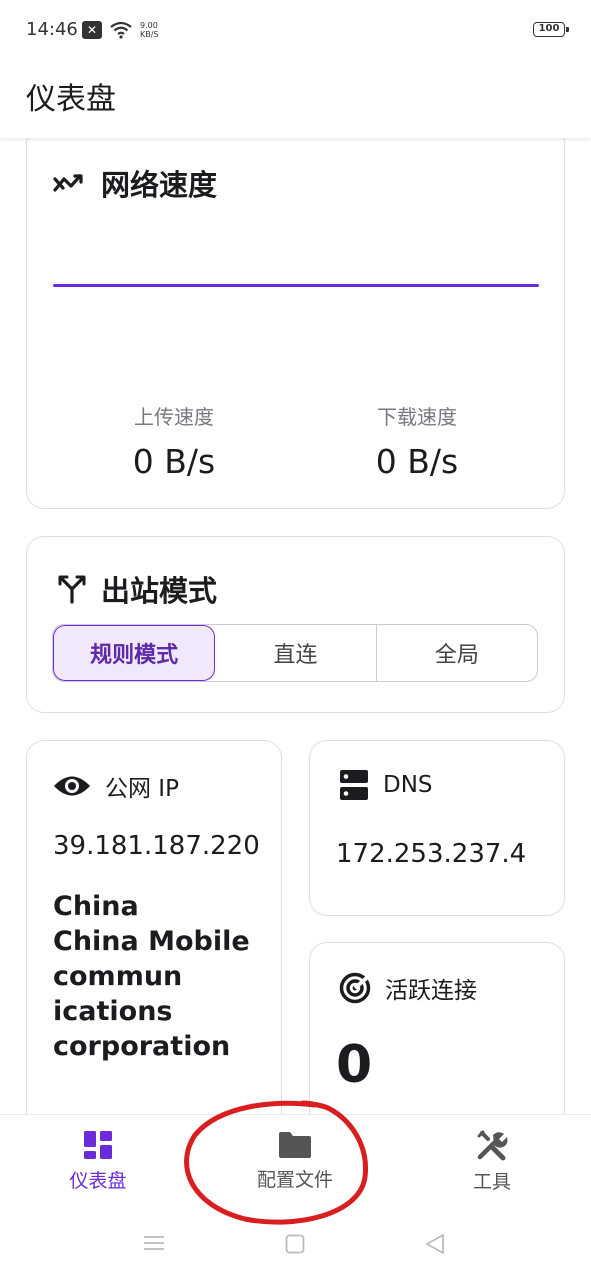  Describe the element at coordinates (72, 589) in the screenshot. I see `route-split-icon` at that location.